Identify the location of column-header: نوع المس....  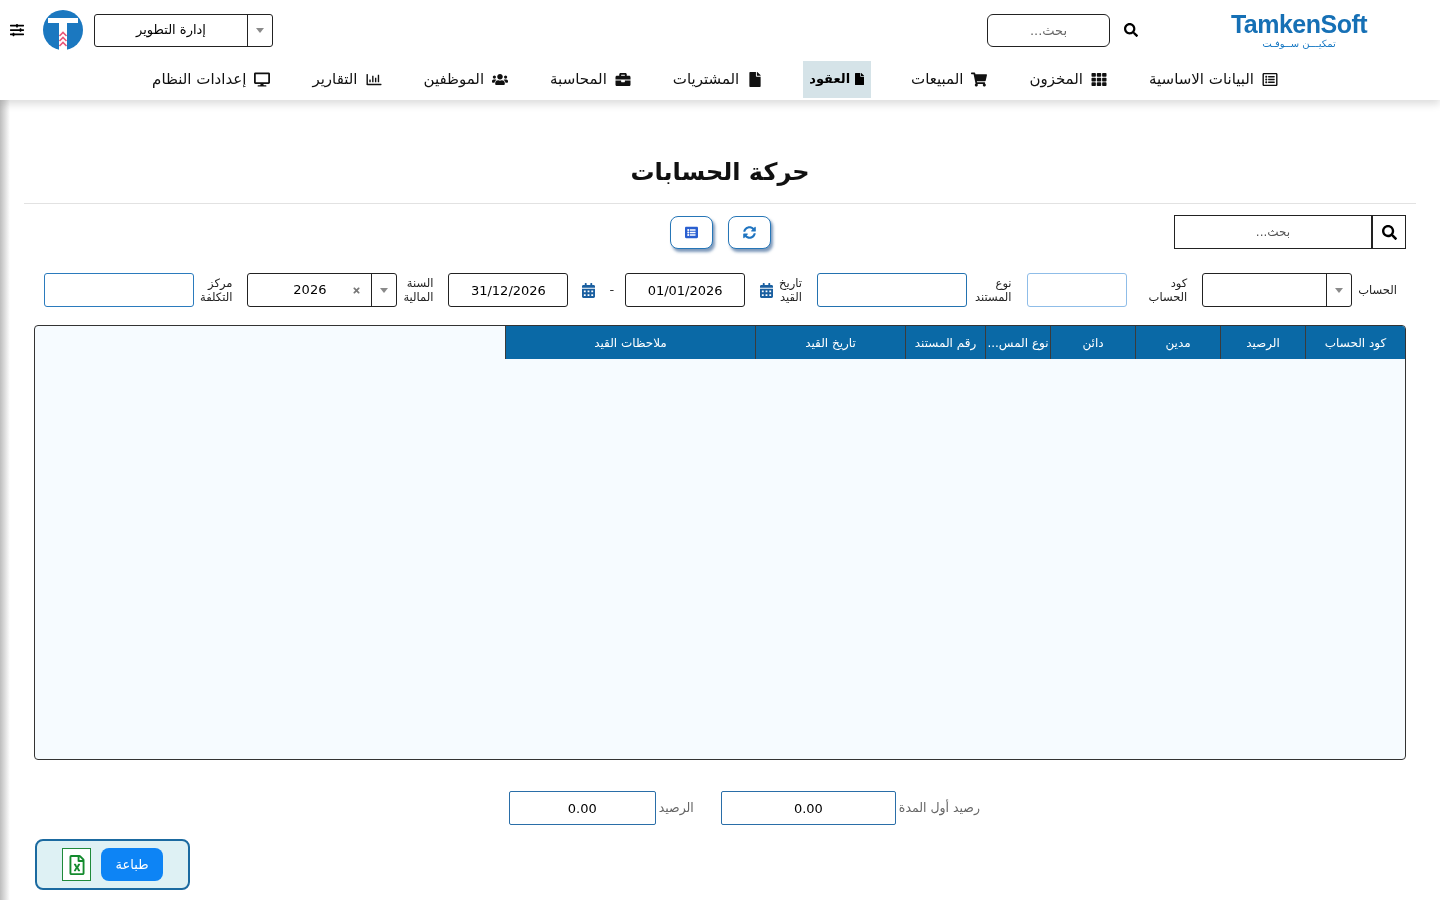
(1017, 342).